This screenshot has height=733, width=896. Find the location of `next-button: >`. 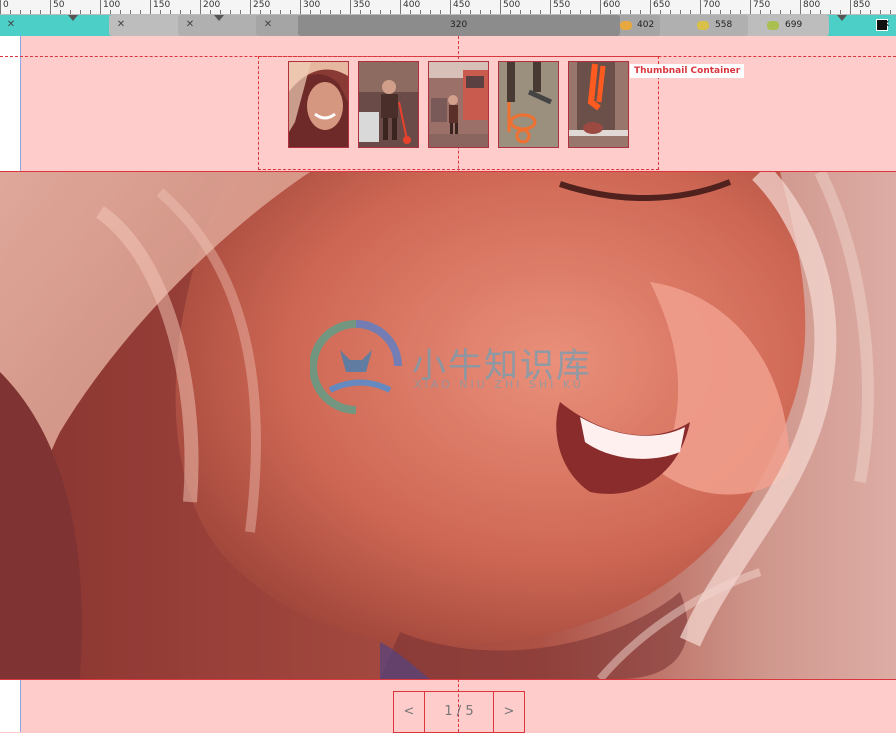

next-button: > is located at coordinates (509, 712).